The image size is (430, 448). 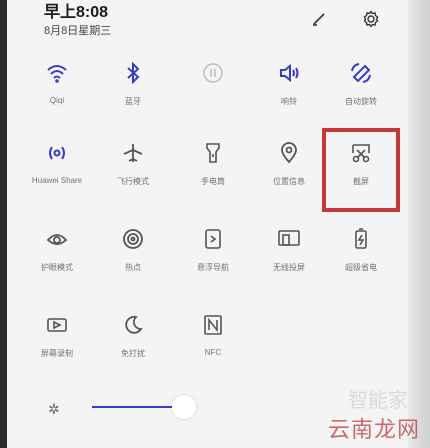 What do you see at coordinates (133, 96) in the screenshot?
I see `tile-bluetooth: 蓝牙` at bounding box center [133, 96].